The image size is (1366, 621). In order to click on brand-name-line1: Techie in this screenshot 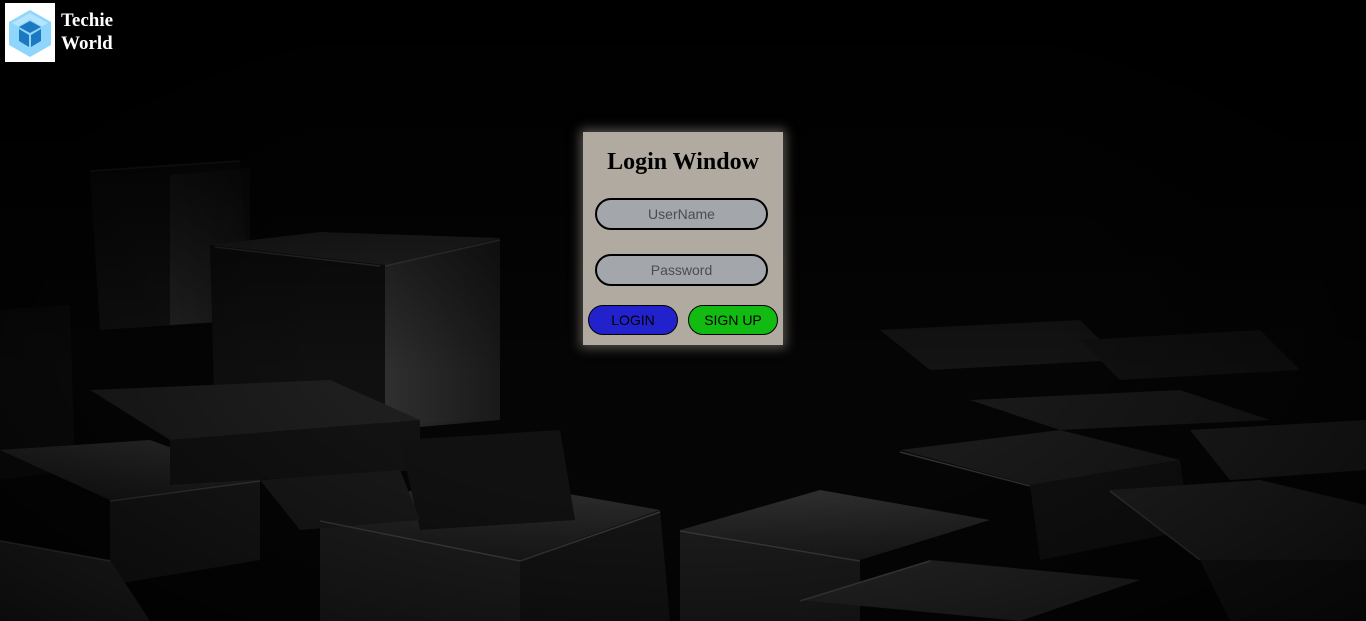, I will do `click(87, 20)`.